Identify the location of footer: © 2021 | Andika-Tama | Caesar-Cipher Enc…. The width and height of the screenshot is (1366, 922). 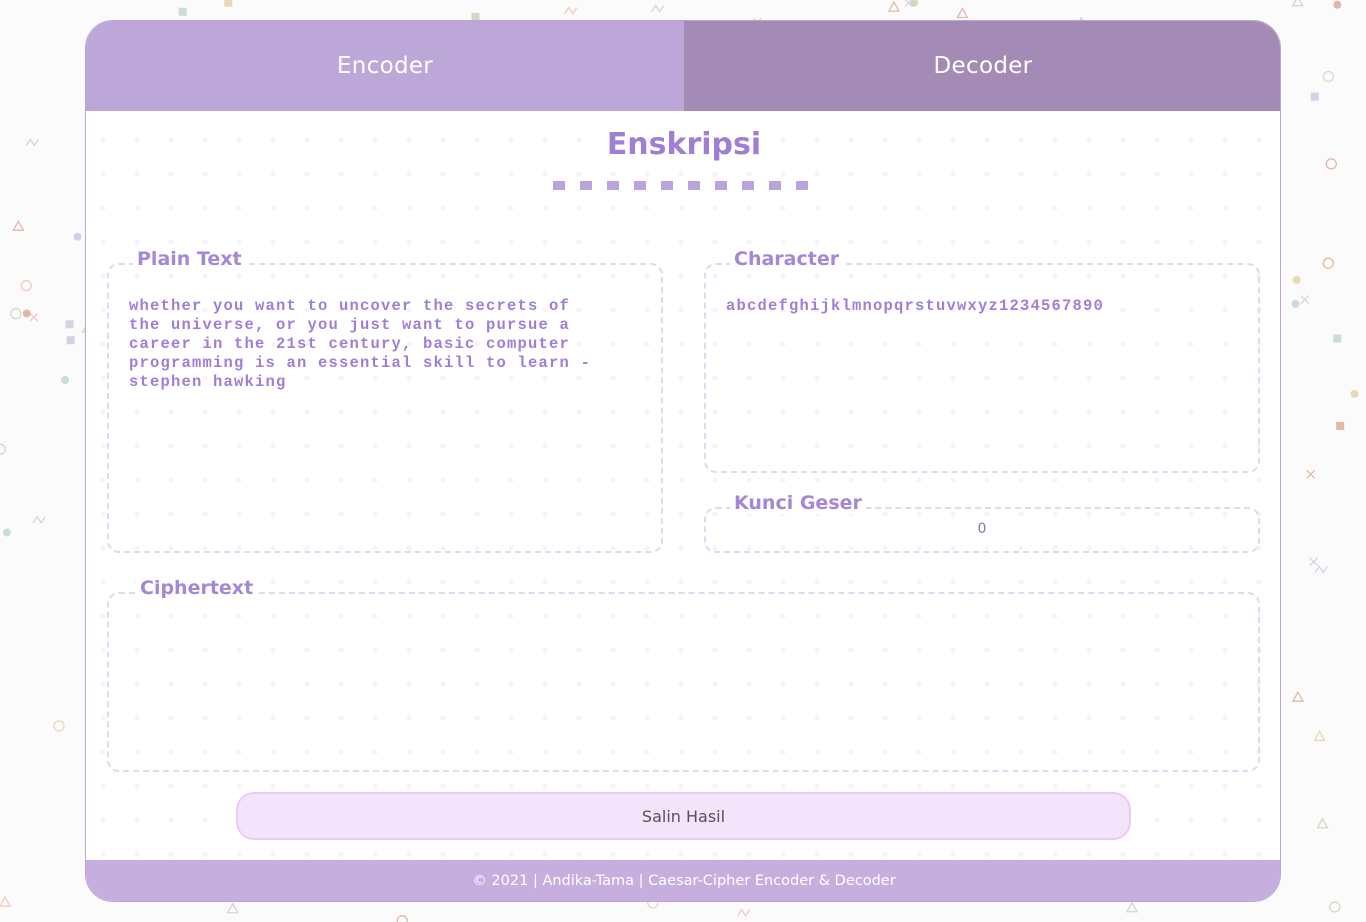
(683, 880).